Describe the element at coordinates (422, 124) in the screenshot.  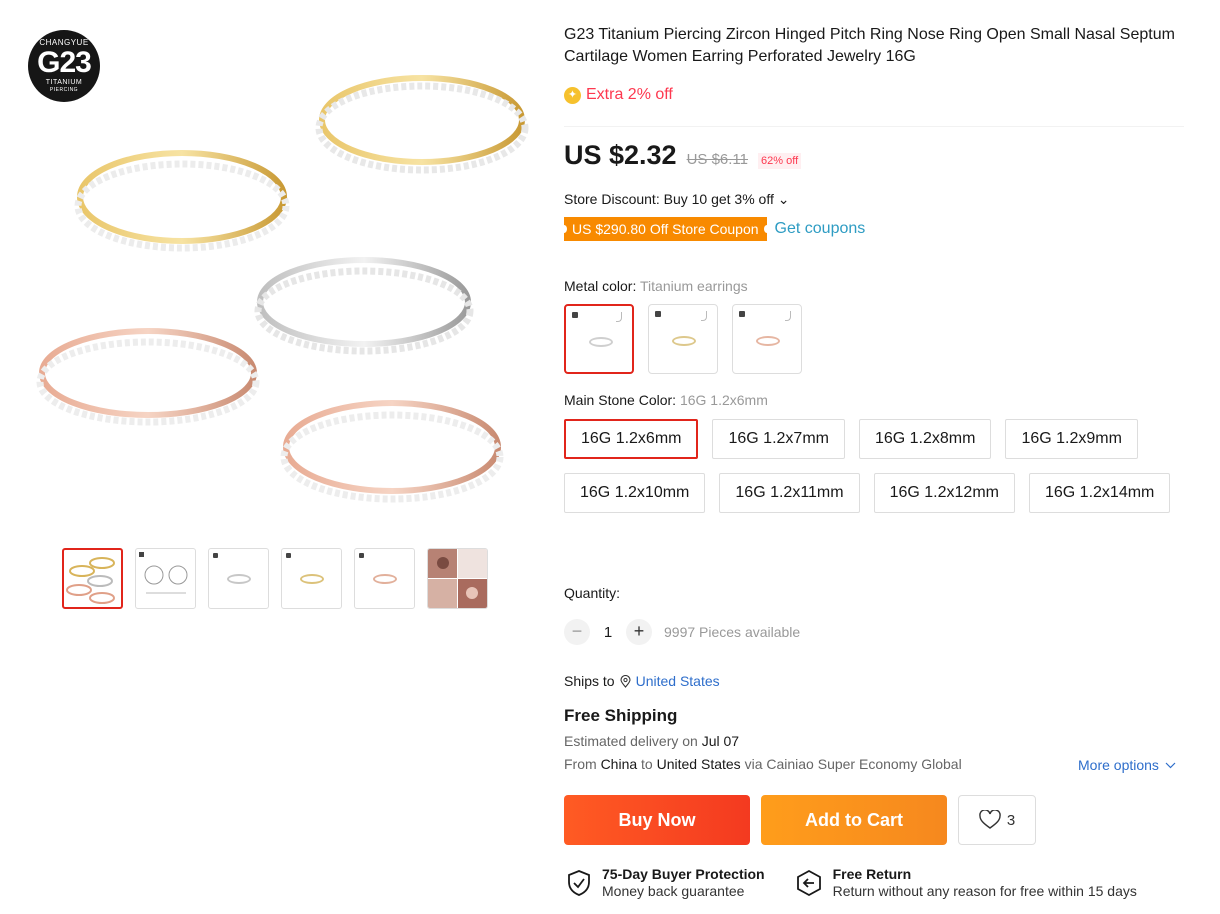
I see `ring-gold-top` at that location.